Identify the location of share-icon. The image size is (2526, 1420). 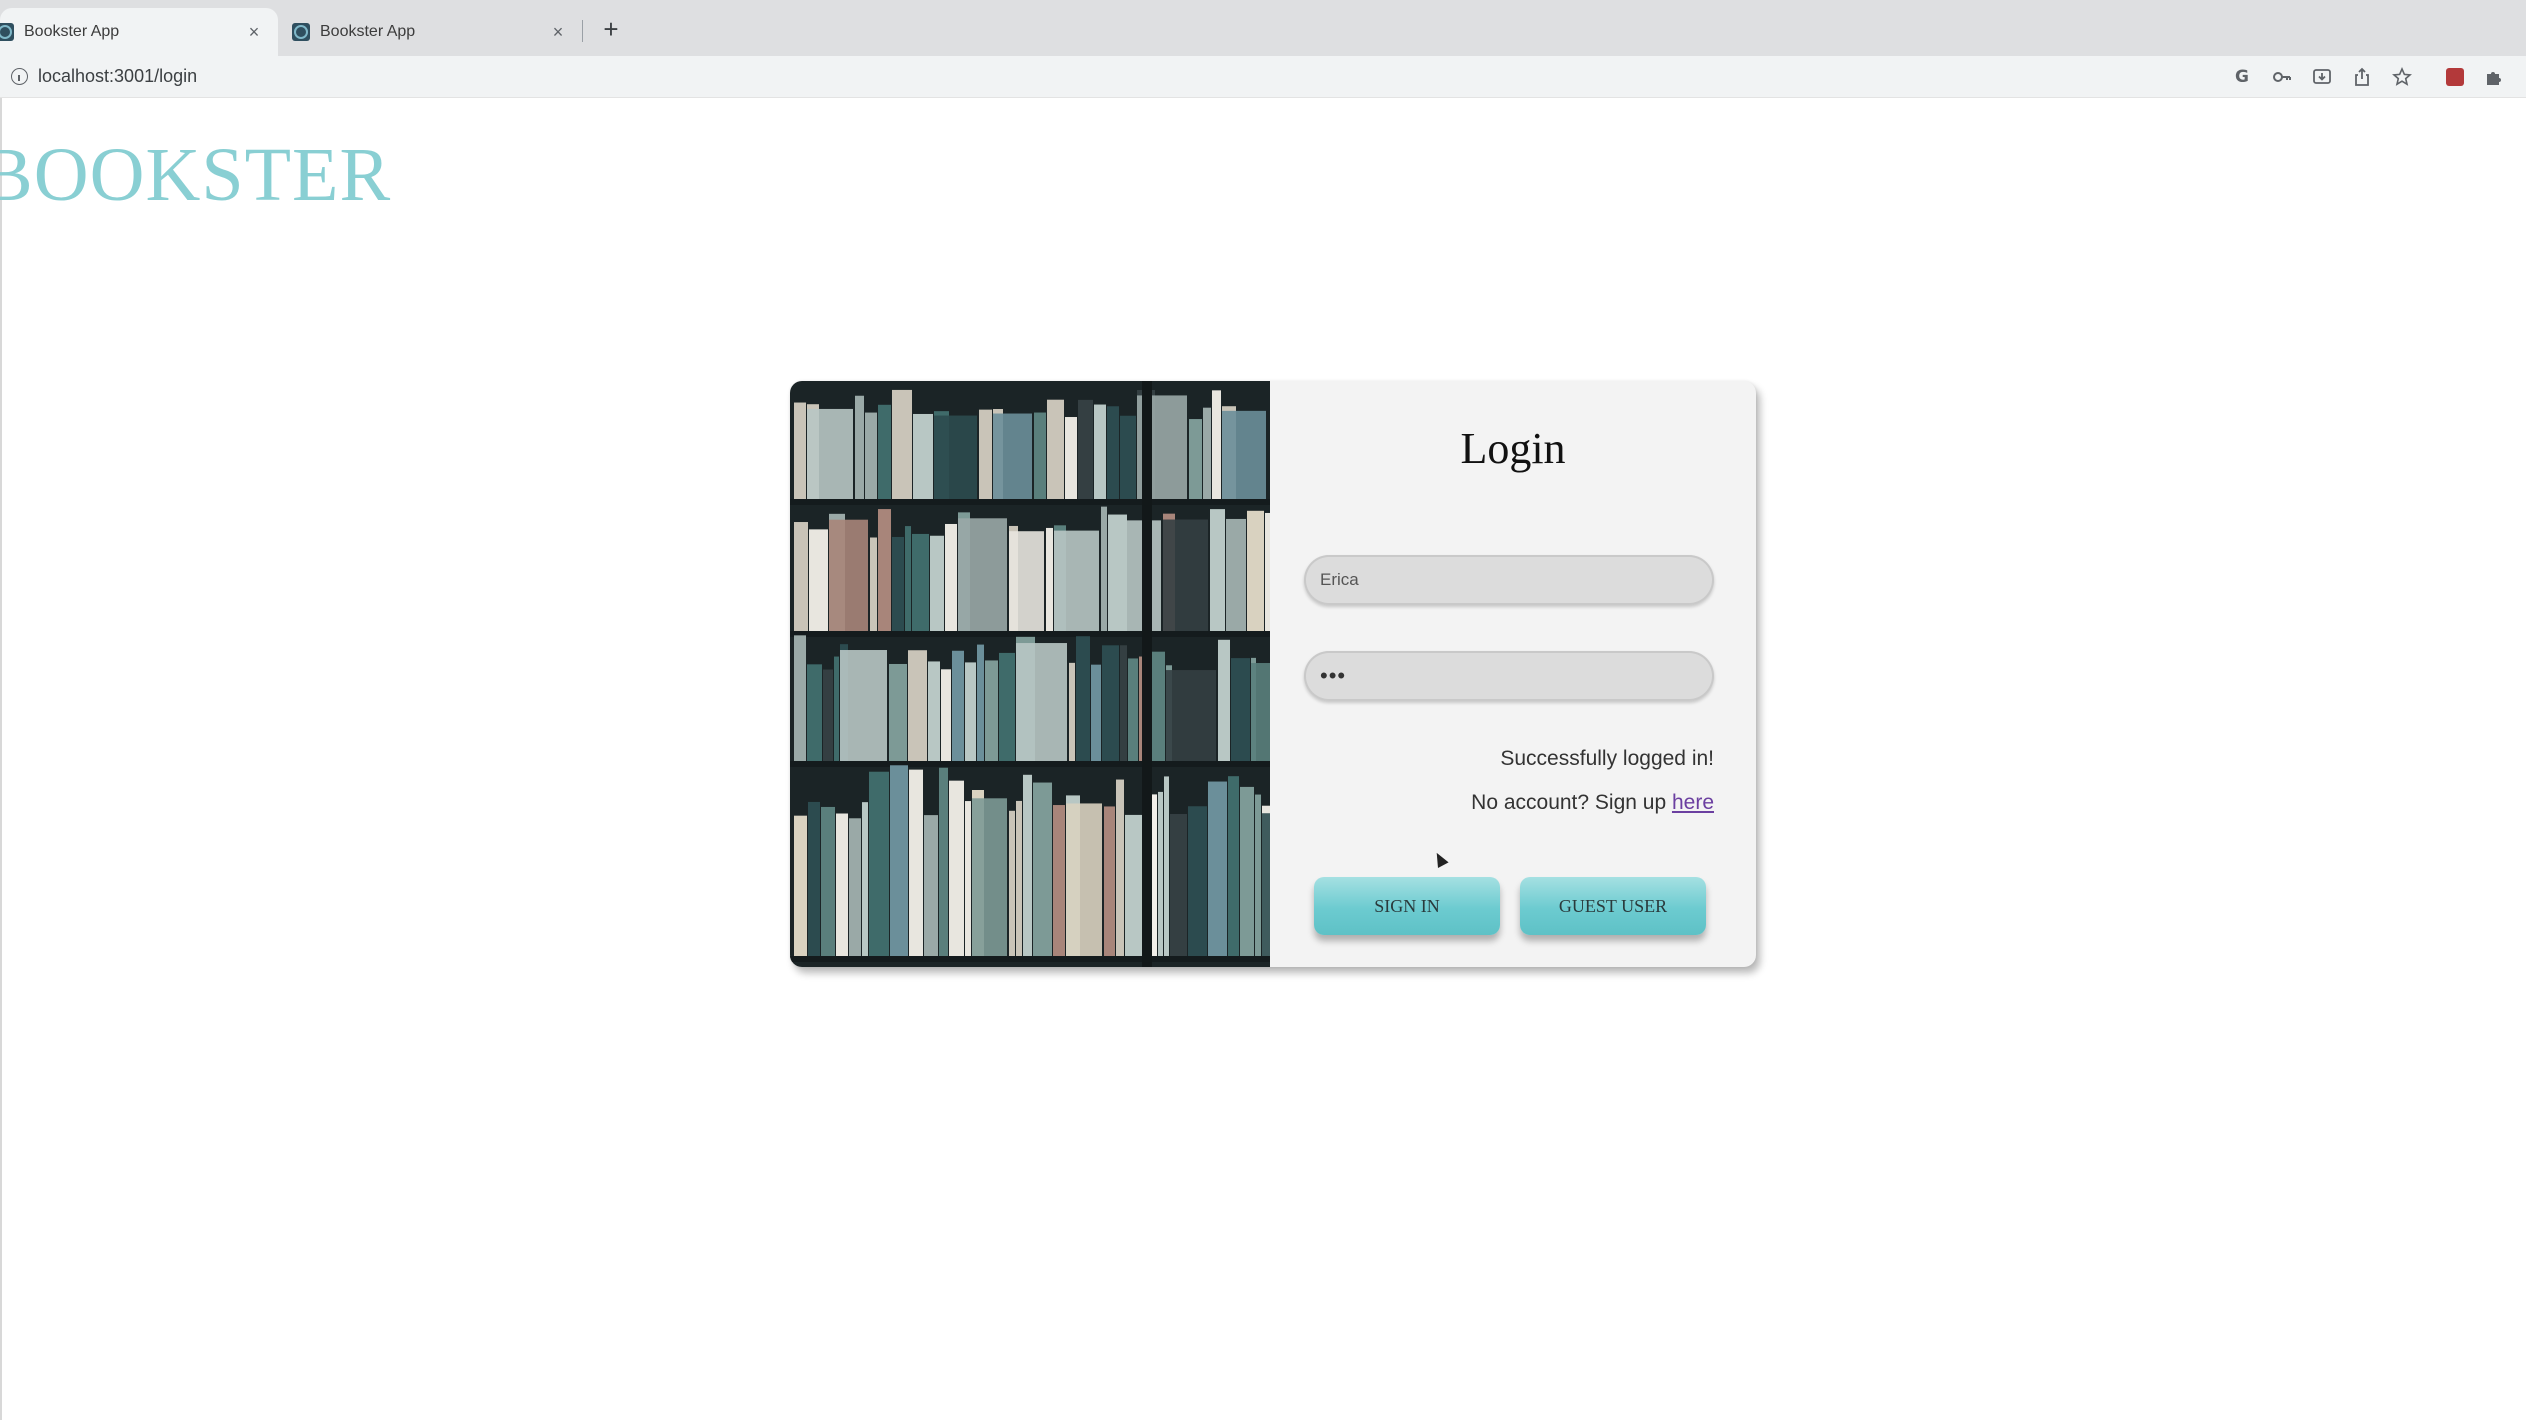
(2362, 77).